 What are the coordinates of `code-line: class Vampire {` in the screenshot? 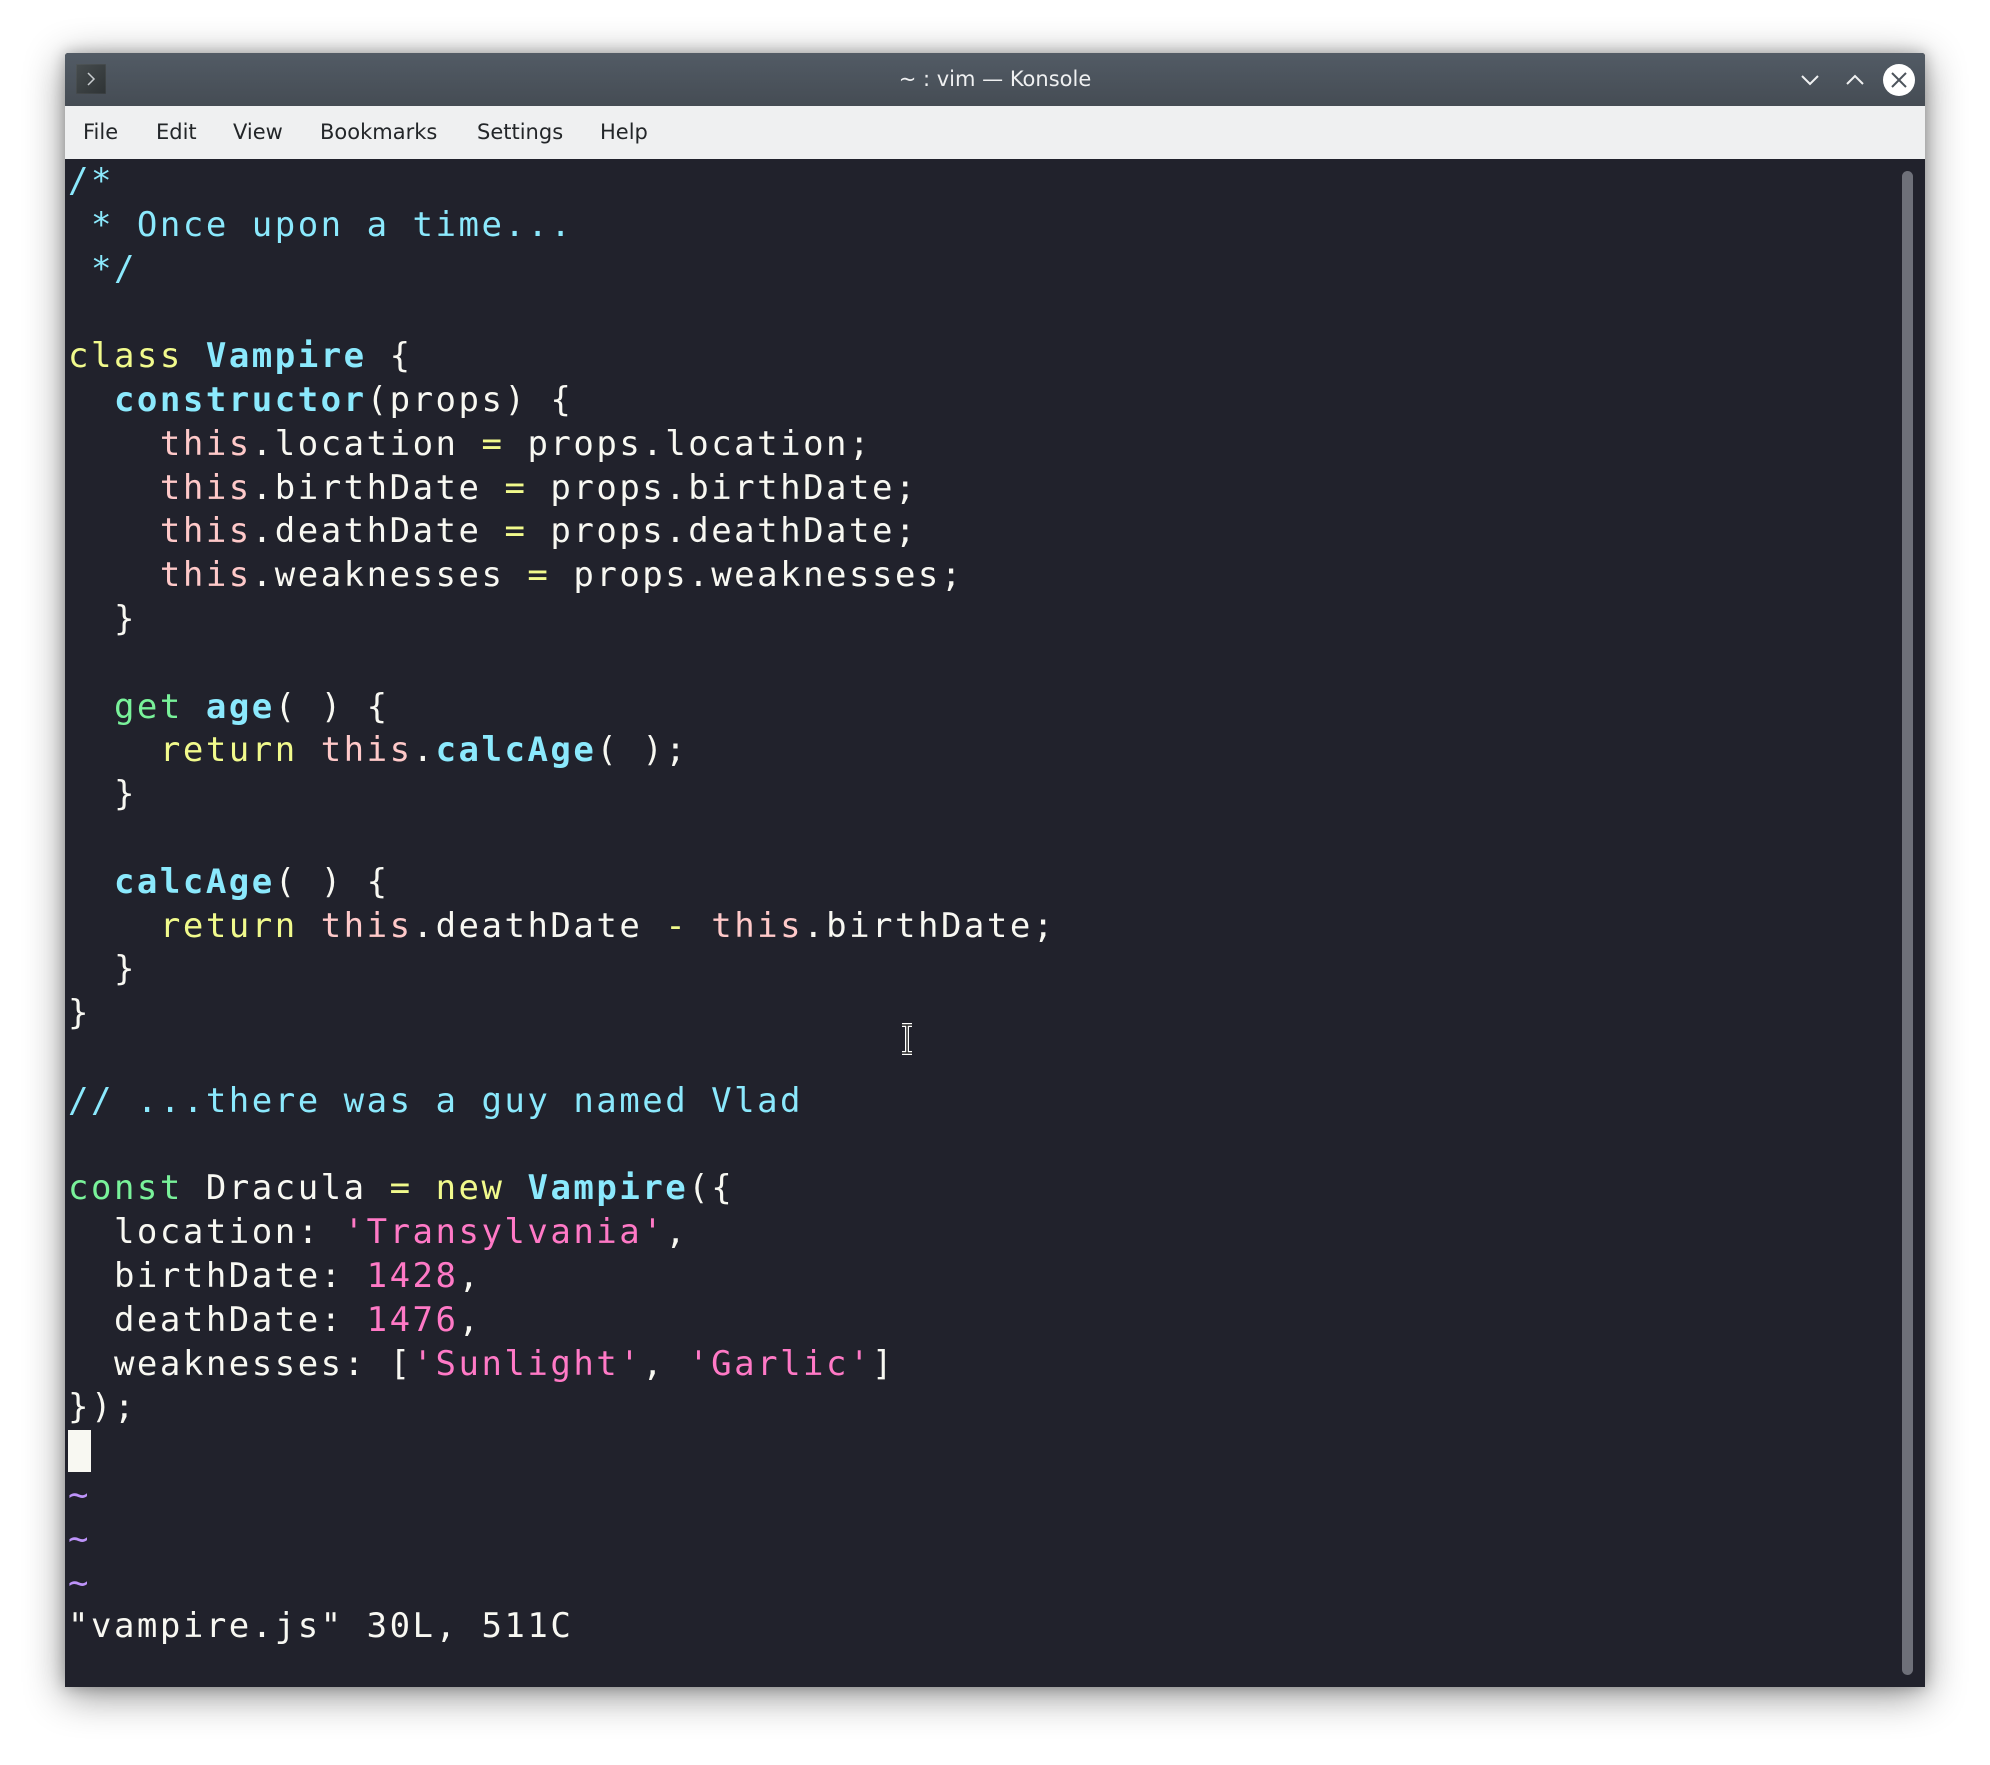 It's located at (562, 357).